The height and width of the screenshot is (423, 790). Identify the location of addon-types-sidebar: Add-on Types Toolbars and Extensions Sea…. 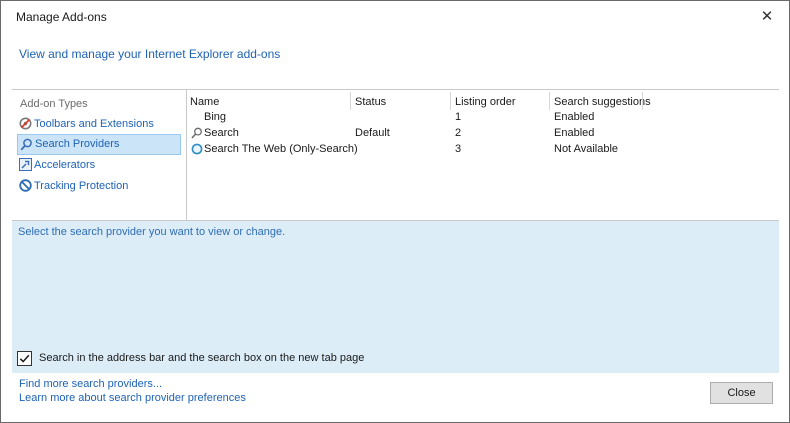
(99, 155).